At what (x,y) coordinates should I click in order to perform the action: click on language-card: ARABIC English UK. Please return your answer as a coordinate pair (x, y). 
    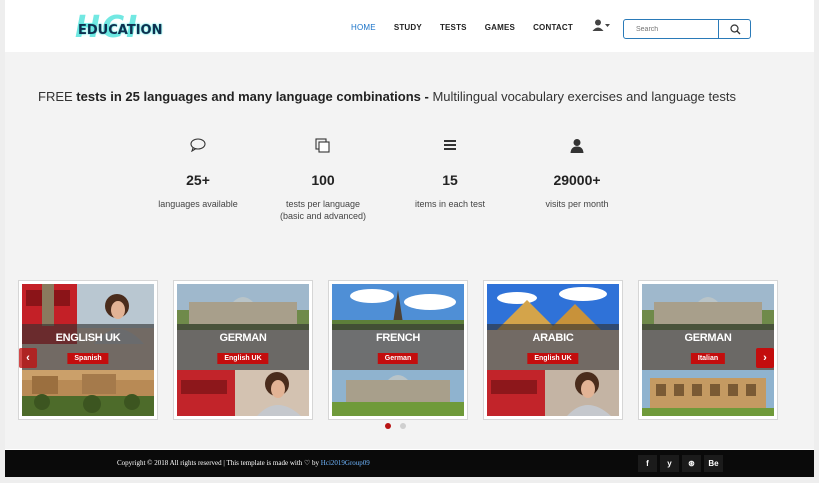
    Looking at the image, I should click on (553, 350).